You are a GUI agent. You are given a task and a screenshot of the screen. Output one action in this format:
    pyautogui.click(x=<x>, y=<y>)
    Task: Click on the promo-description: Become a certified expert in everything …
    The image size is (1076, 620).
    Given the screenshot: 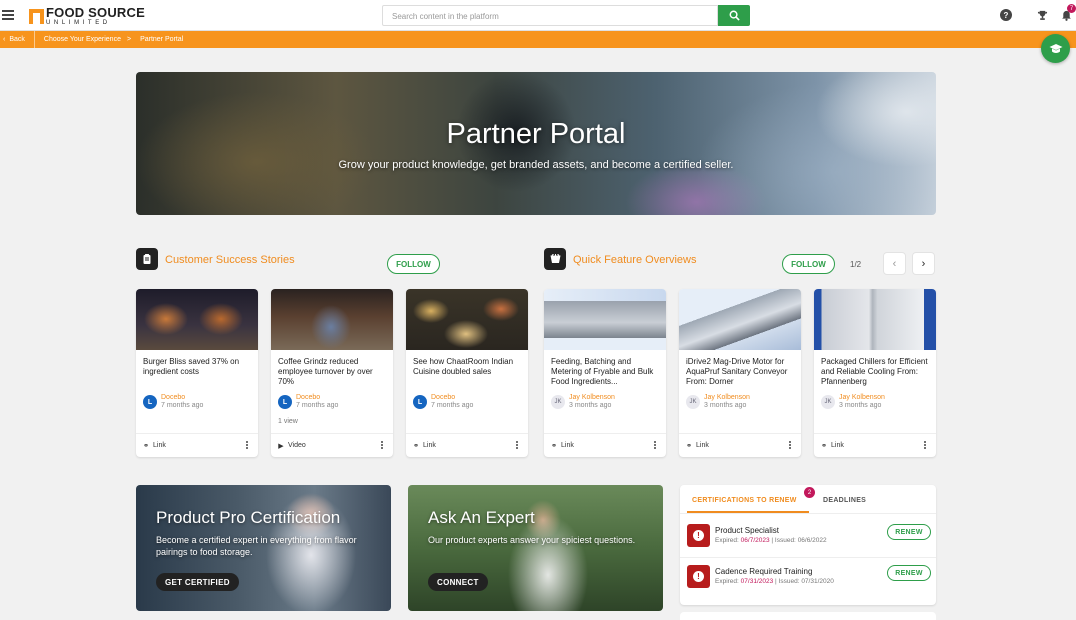 What is the action you would take?
    pyautogui.click(x=256, y=546)
    